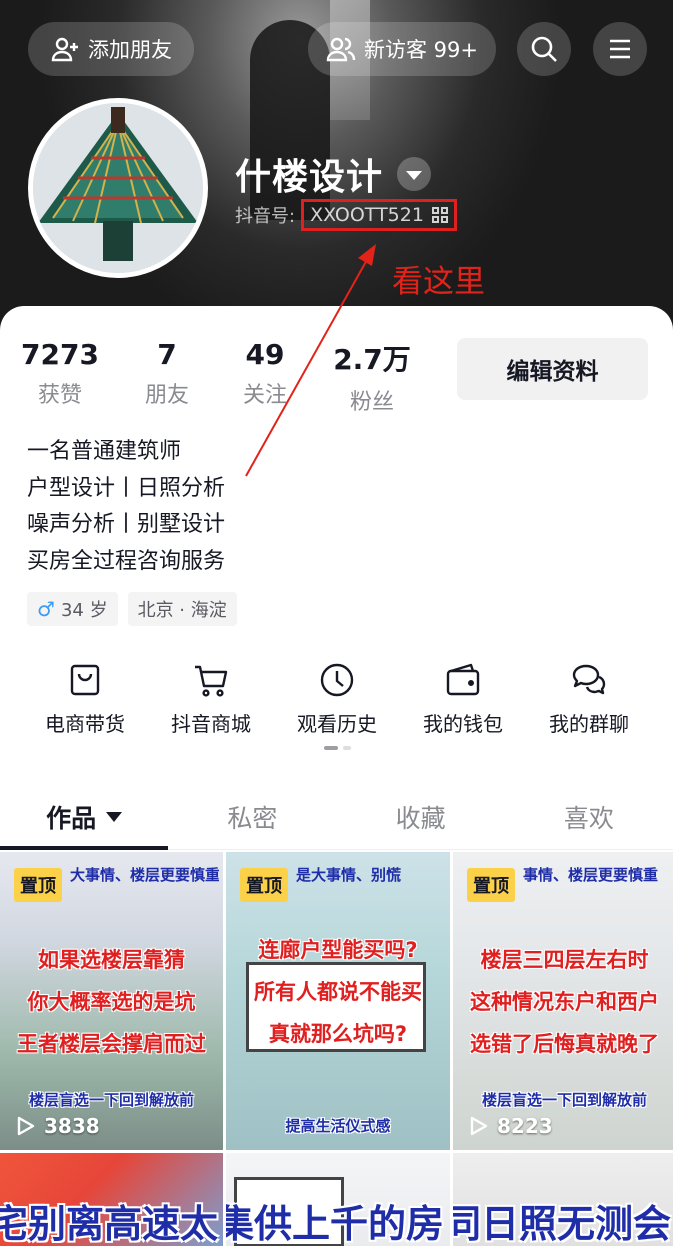  Describe the element at coordinates (265, 377) in the screenshot. I see `stat-following: 49 关注` at that location.